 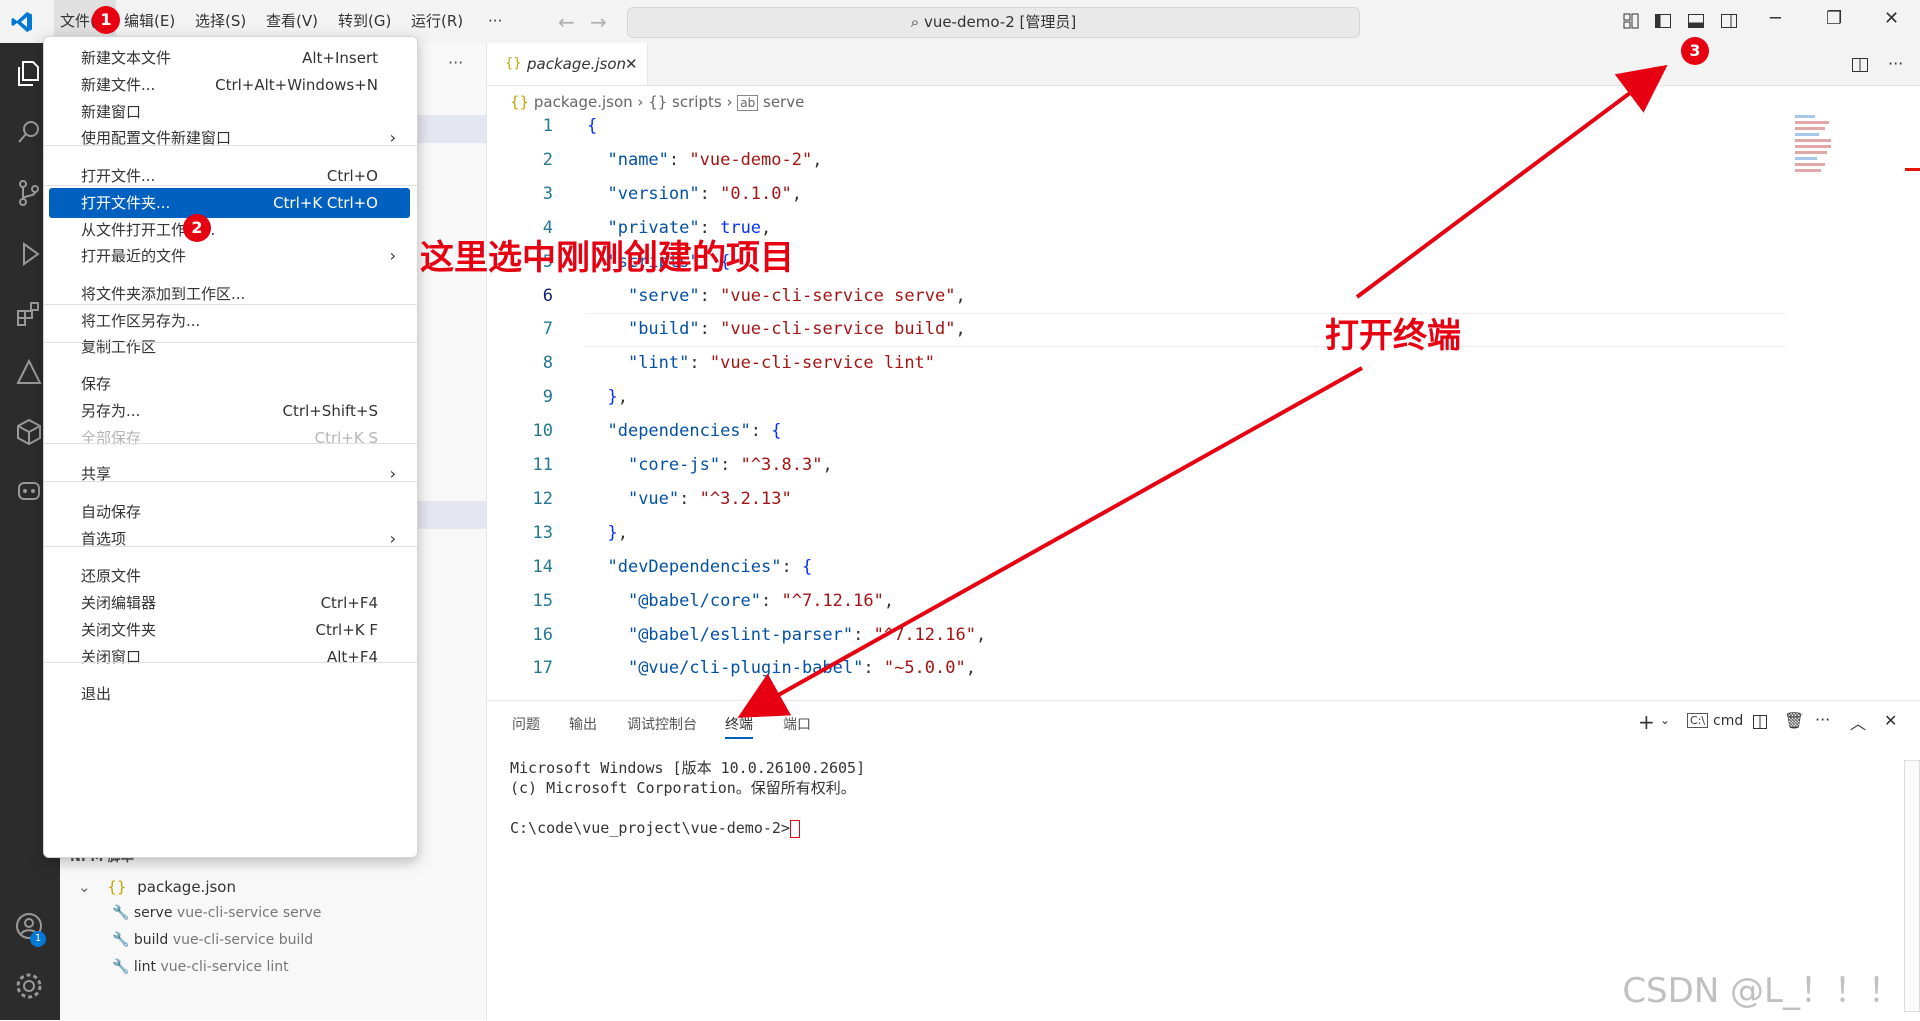 What do you see at coordinates (1050, 542) in the screenshot?
I see `arrow-to-terminal-tab` at bounding box center [1050, 542].